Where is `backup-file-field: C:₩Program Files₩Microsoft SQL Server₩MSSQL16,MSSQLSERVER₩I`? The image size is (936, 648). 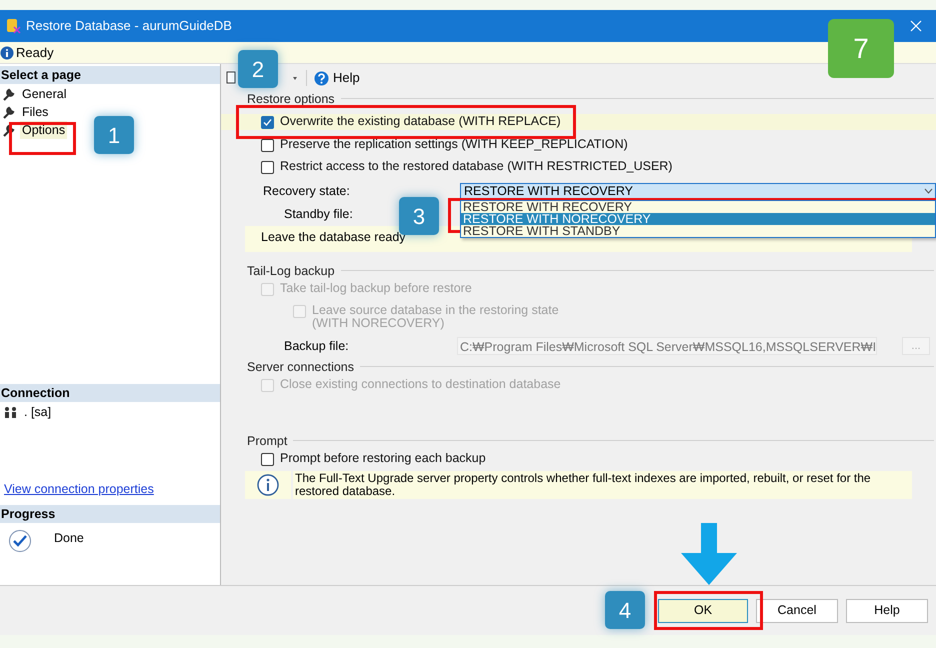
backup-file-field: C:₩Program Files₩Microsoft SQL Server₩MSSQL16,MSSQLSERVER₩I is located at coordinates (667, 346).